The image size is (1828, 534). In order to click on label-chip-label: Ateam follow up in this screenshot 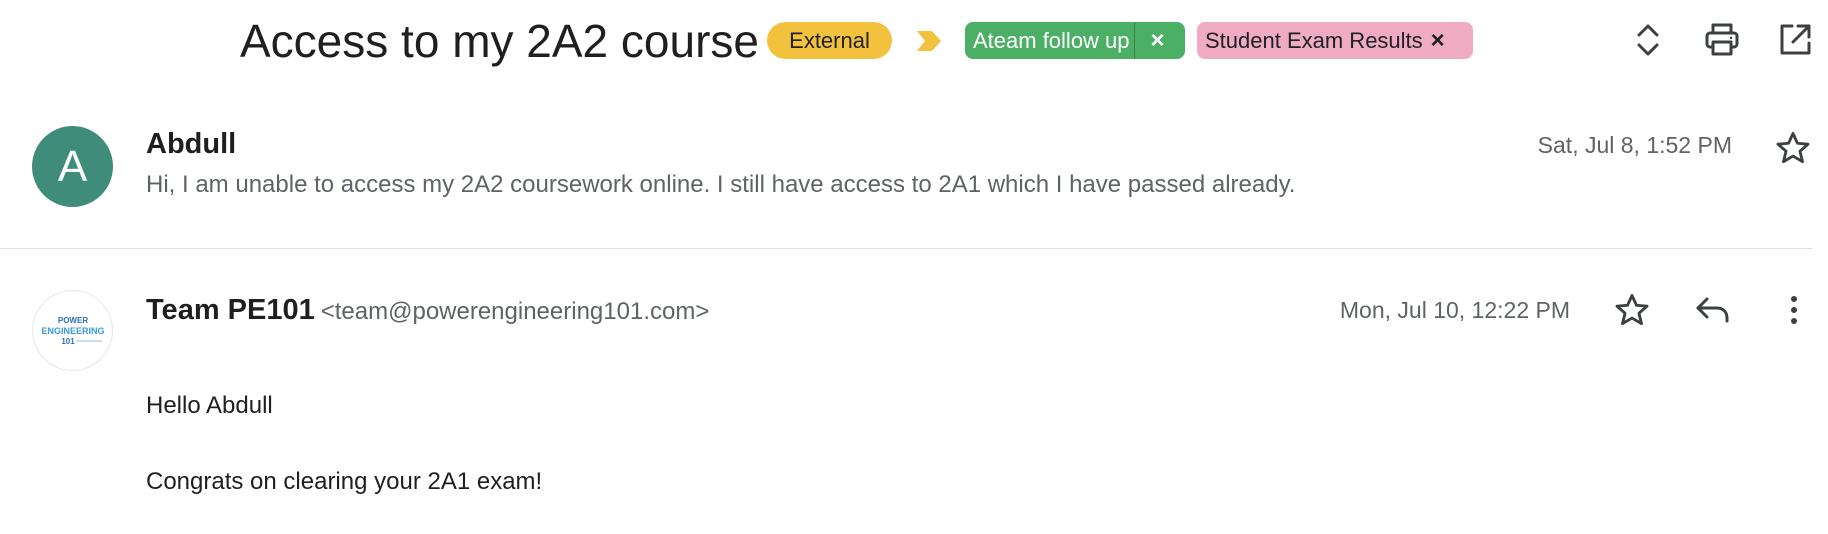, I will do `click(1051, 40)`.